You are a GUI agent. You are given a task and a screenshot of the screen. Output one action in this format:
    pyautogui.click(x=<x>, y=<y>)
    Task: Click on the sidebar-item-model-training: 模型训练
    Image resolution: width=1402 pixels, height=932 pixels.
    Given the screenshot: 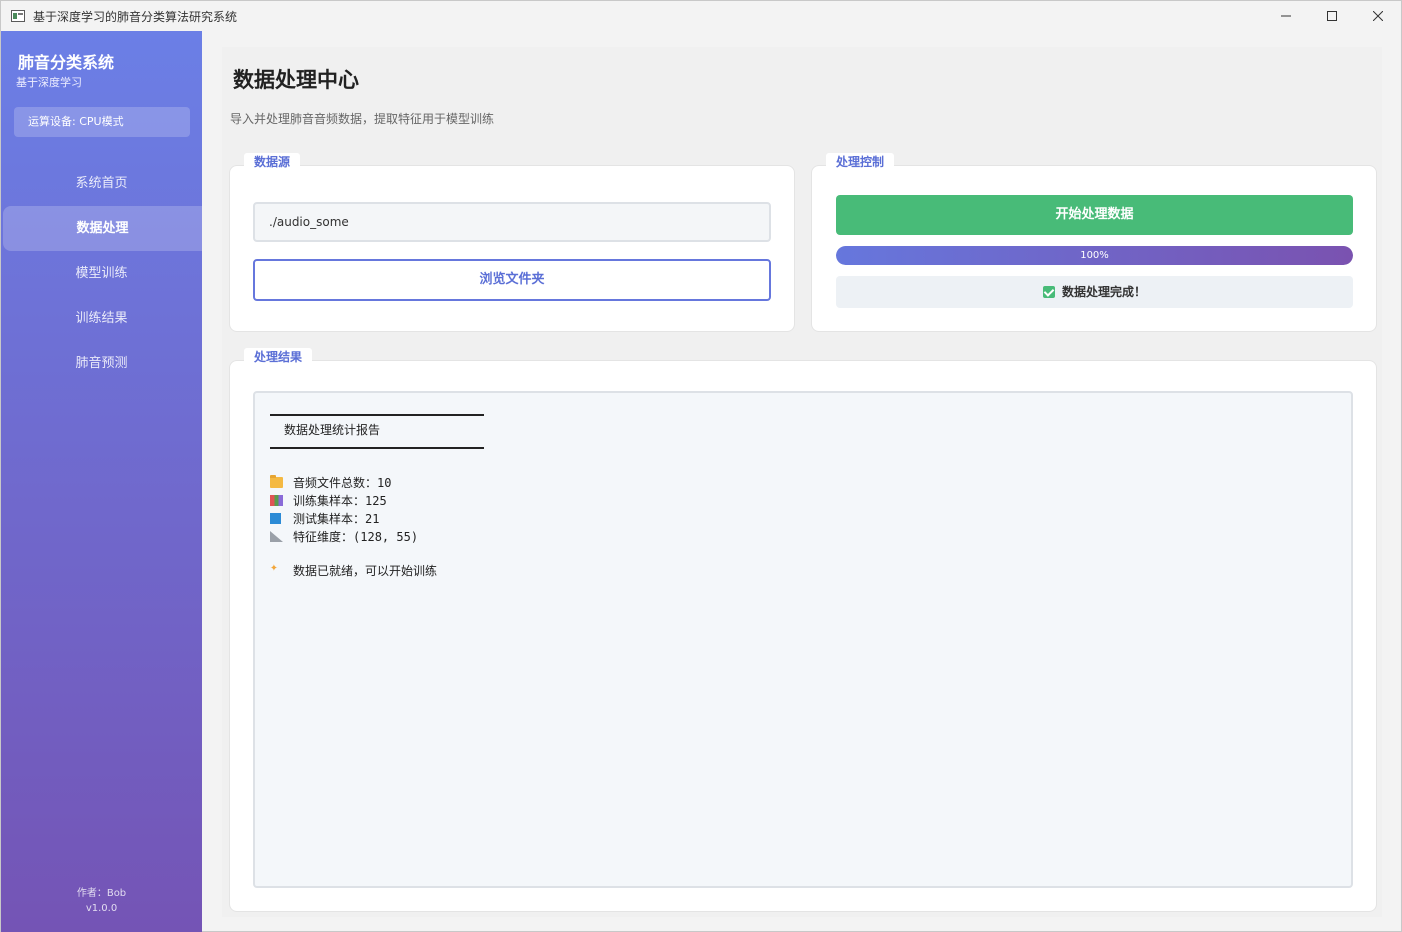 What is the action you would take?
    pyautogui.click(x=101, y=273)
    